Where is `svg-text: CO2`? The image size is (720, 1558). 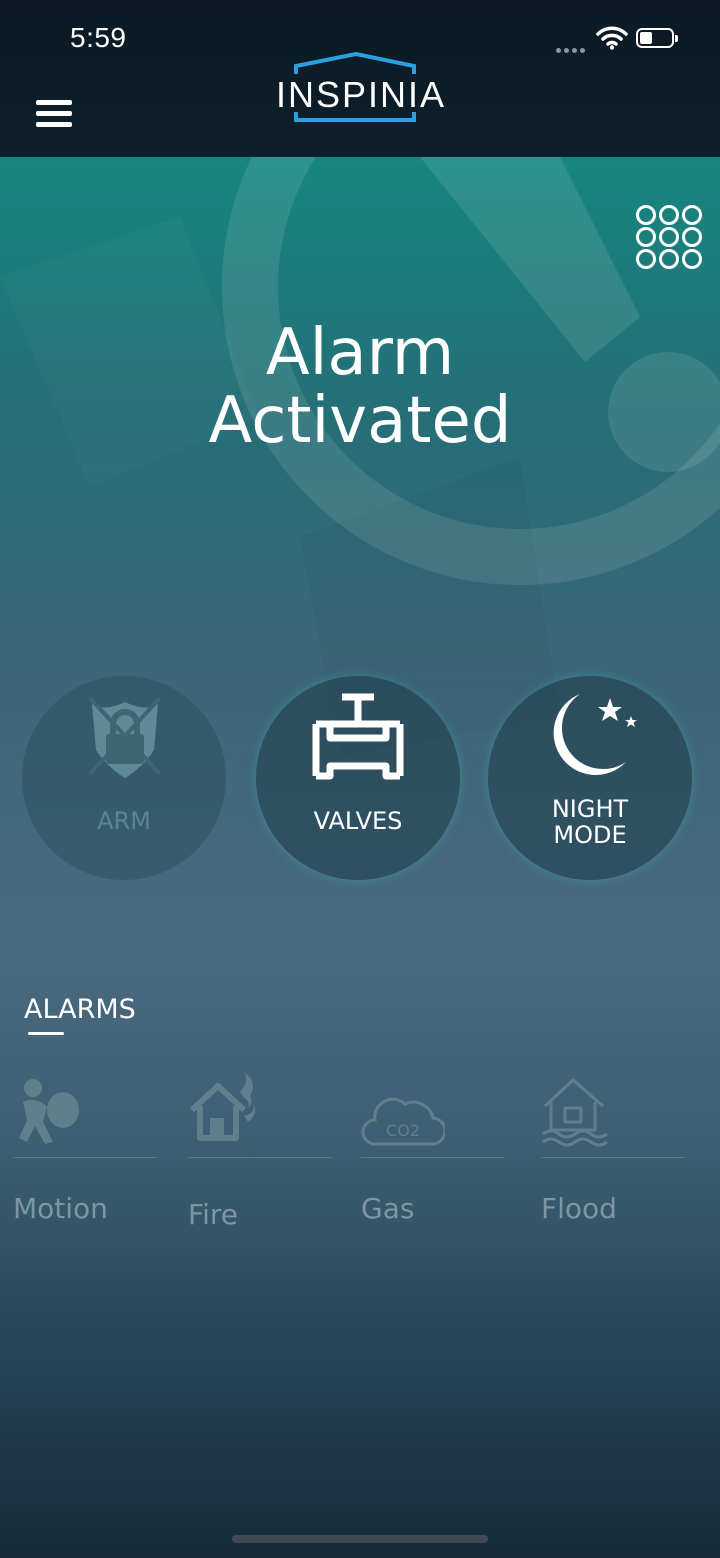
svg-text: CO2 is located at coordinates (403, 1130).